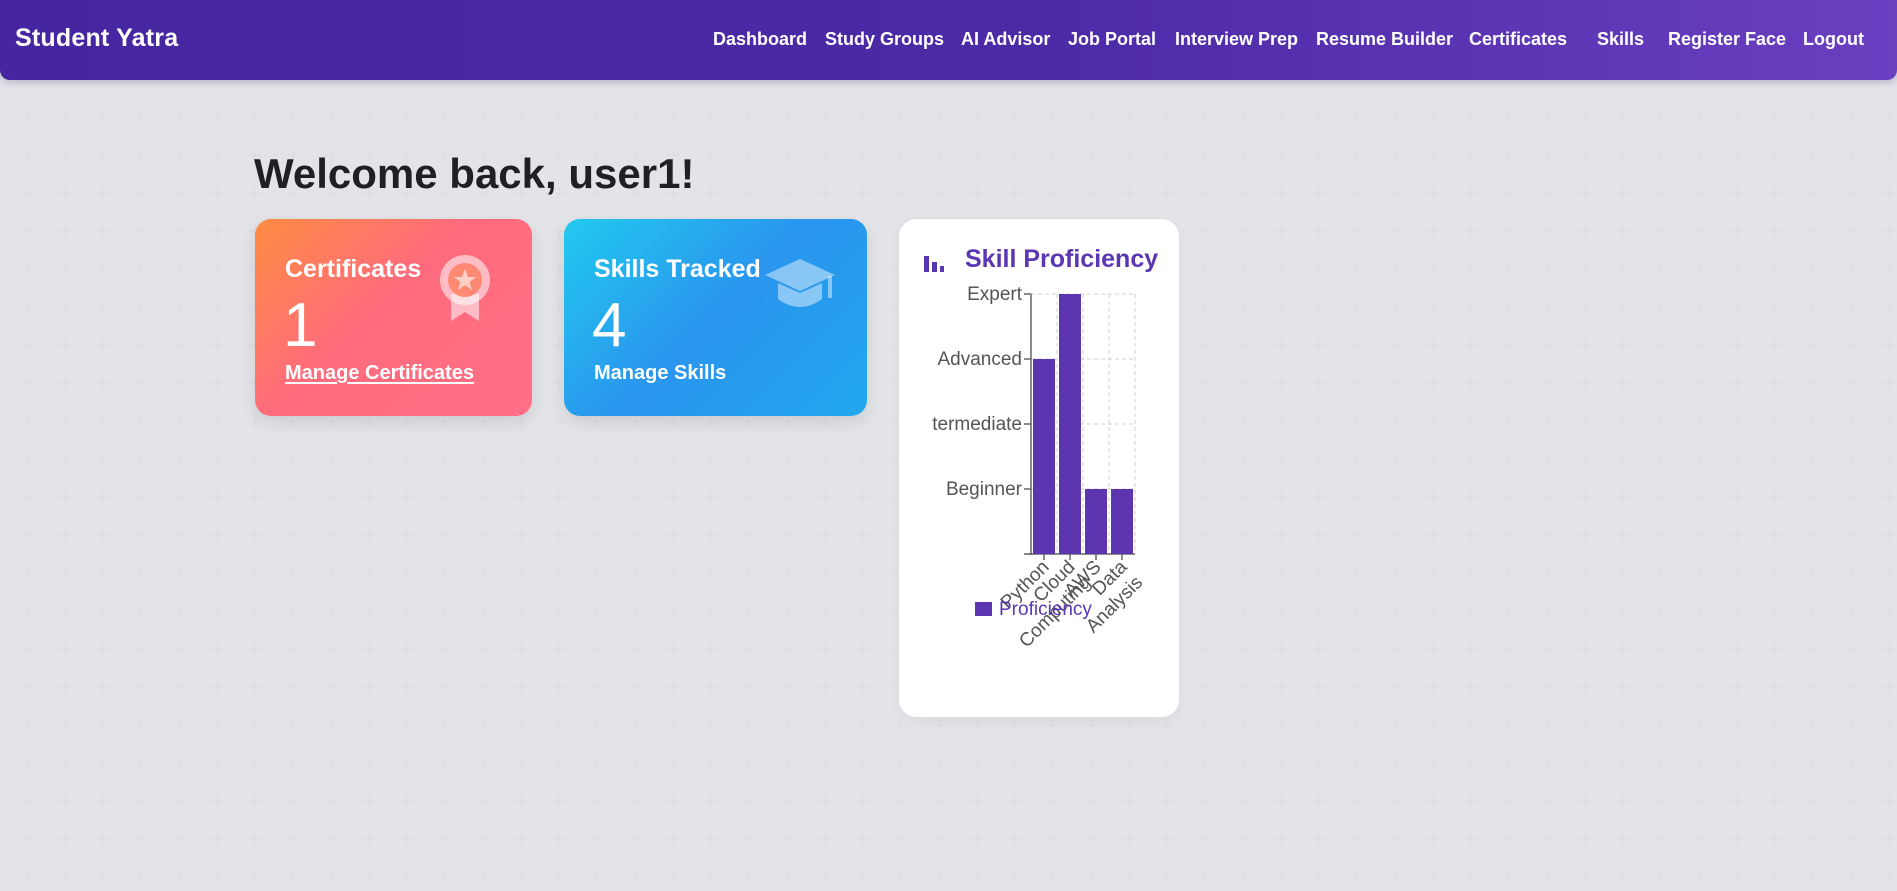  What do you see at coordinates (1620, 39) in the screenshot?
I see `nav-skills: Skills` at bounding box center [1620, 39].